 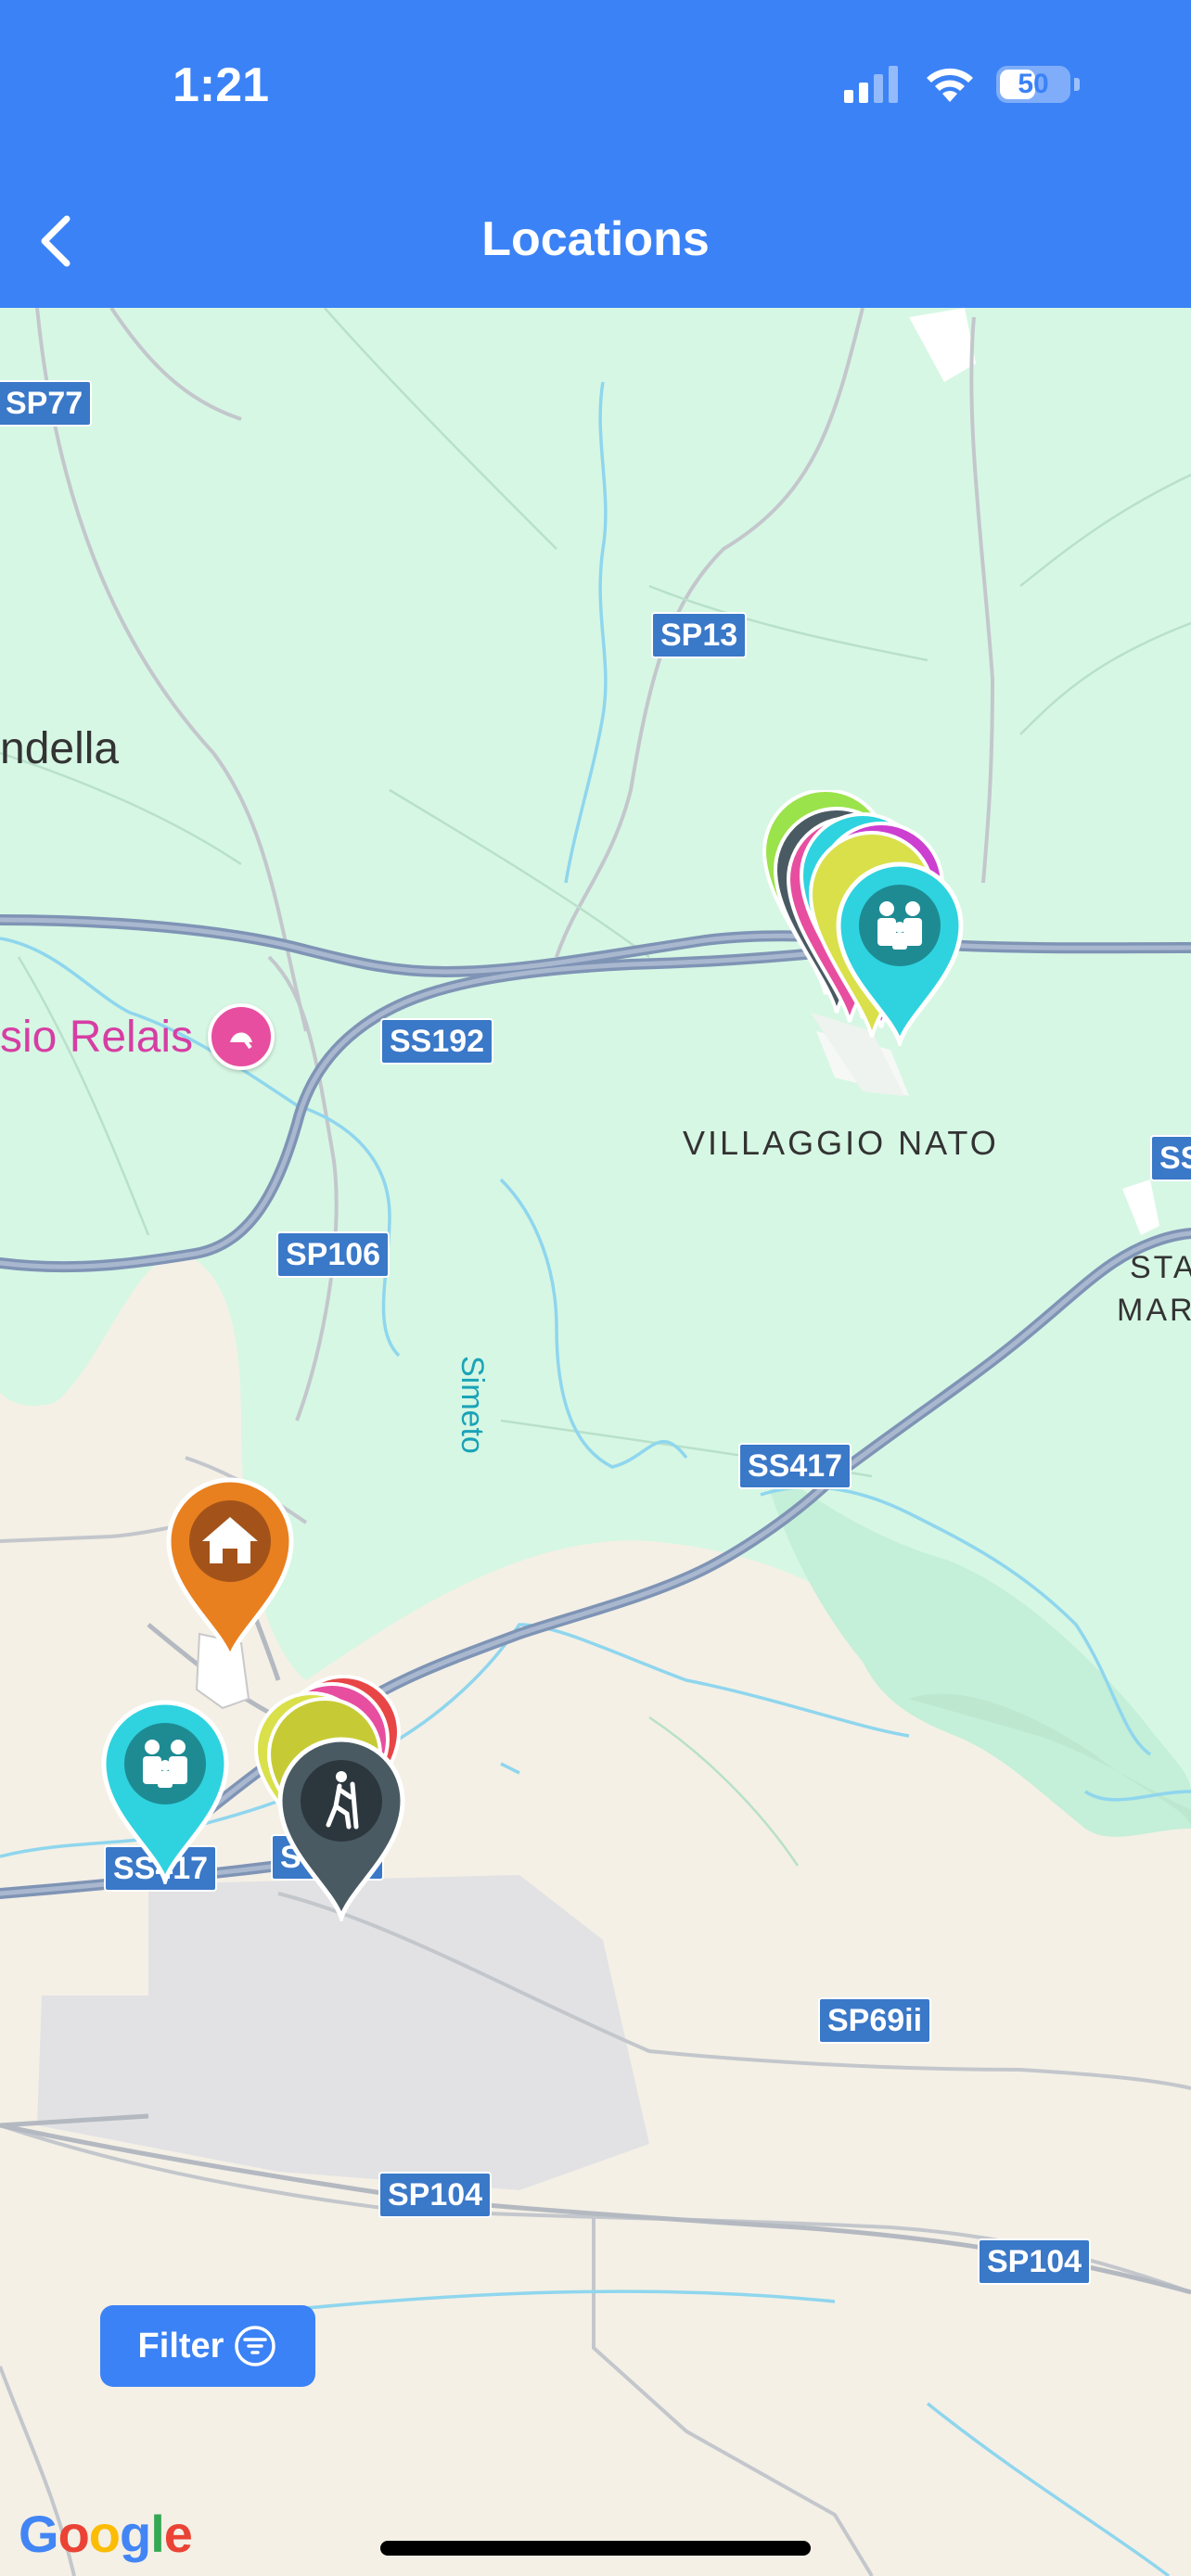 I want to click on filter-button: Filter, so click(x=207, y=2346).